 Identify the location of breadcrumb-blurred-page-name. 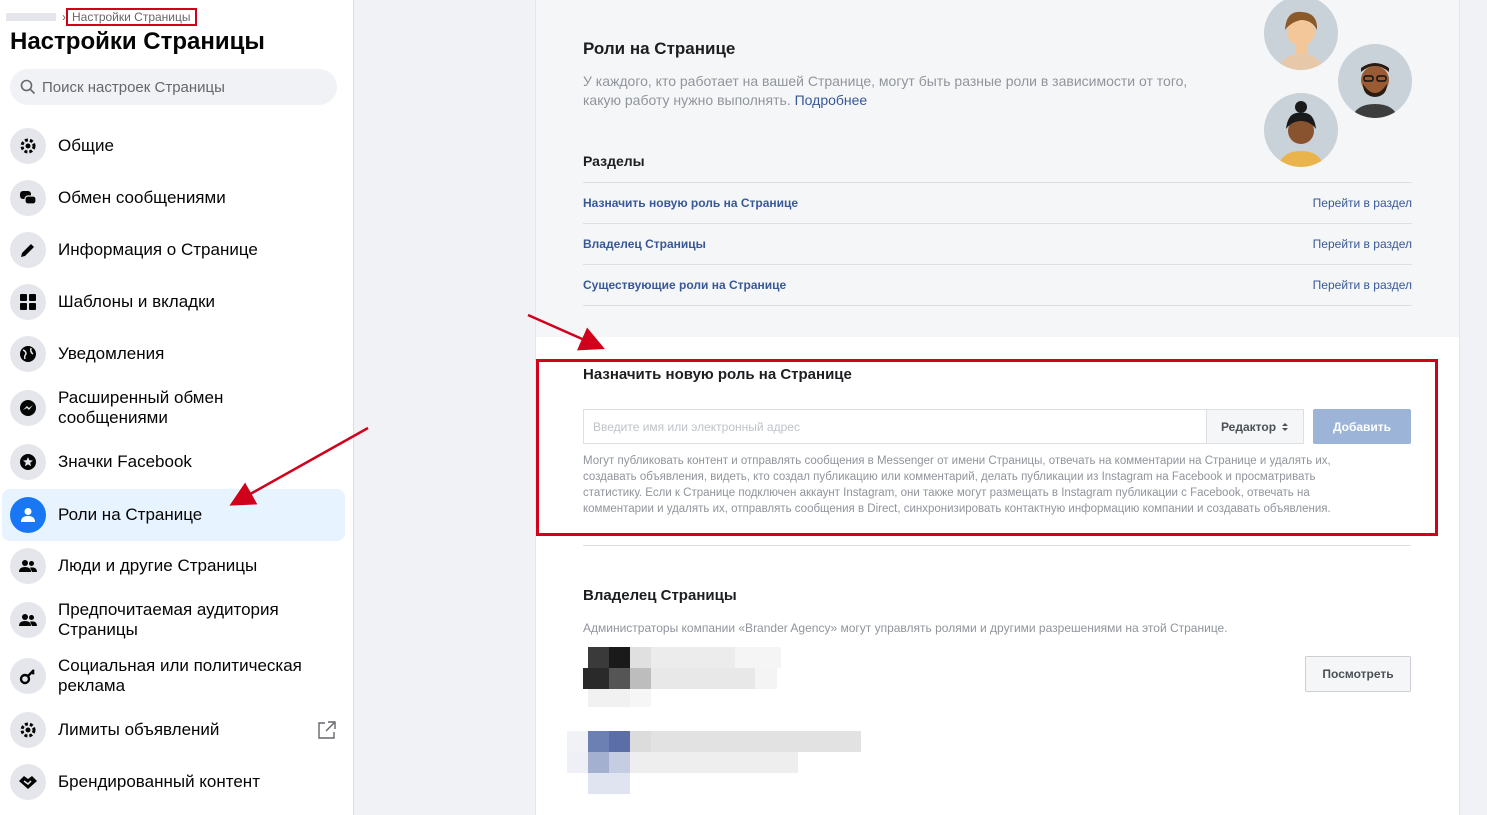
(31, 17).